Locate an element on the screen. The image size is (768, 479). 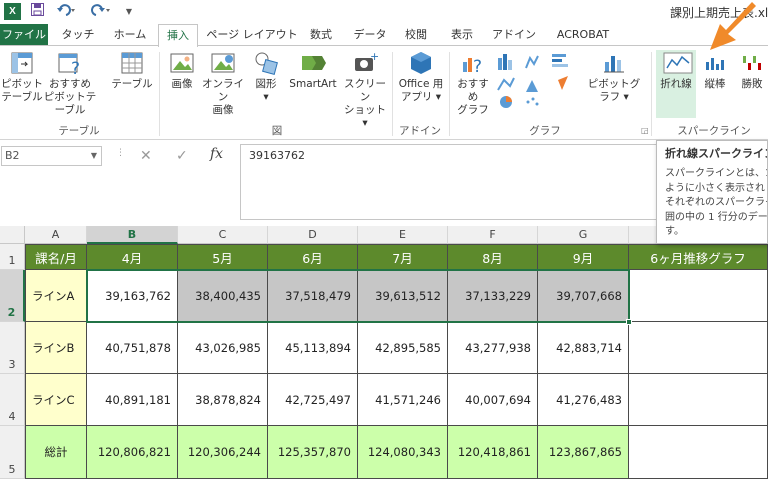
undo-icon is located at coordinates (67, 11).